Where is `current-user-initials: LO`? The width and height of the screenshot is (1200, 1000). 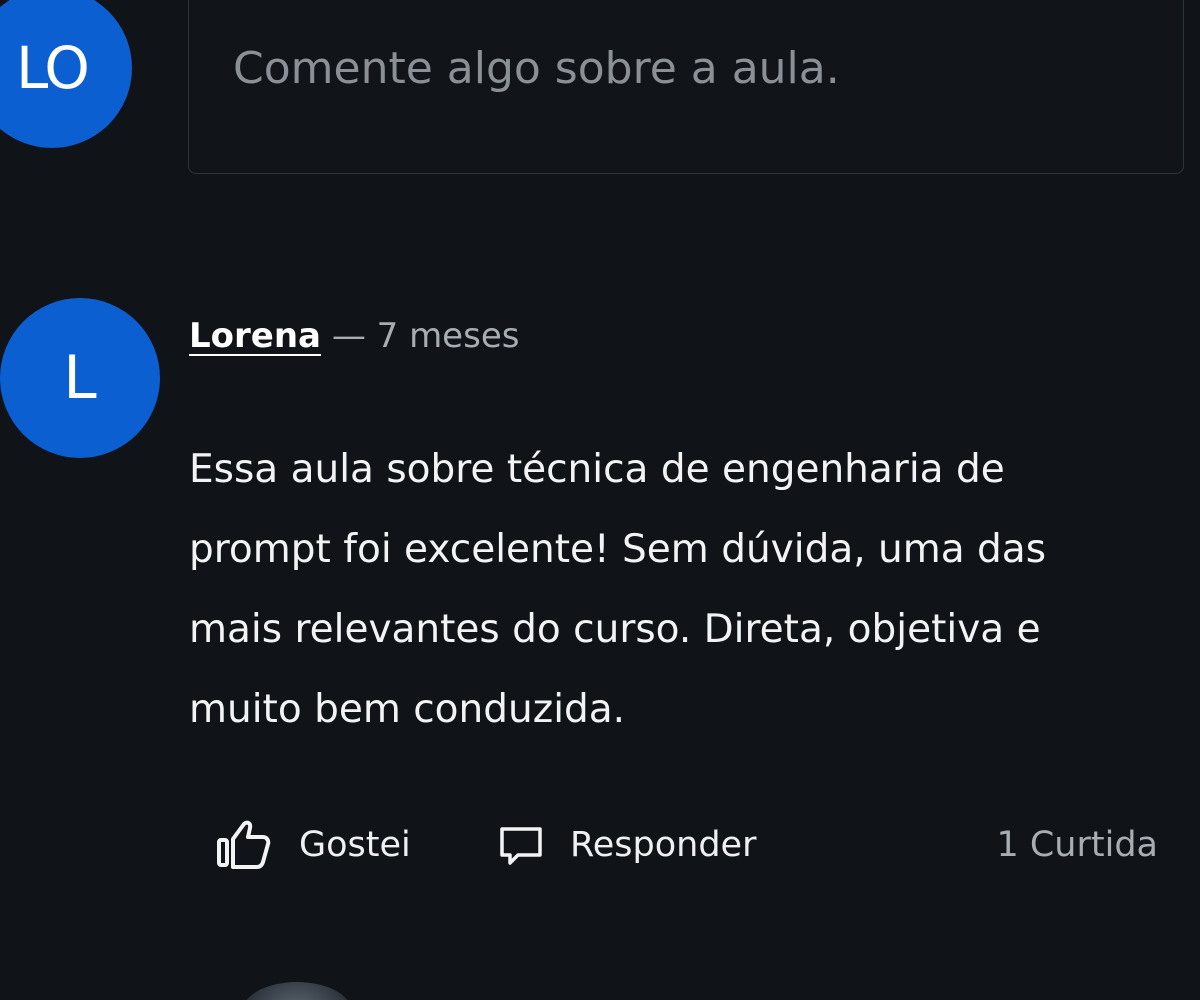 current-user-initials: LO is located at coordinates (53, 68).